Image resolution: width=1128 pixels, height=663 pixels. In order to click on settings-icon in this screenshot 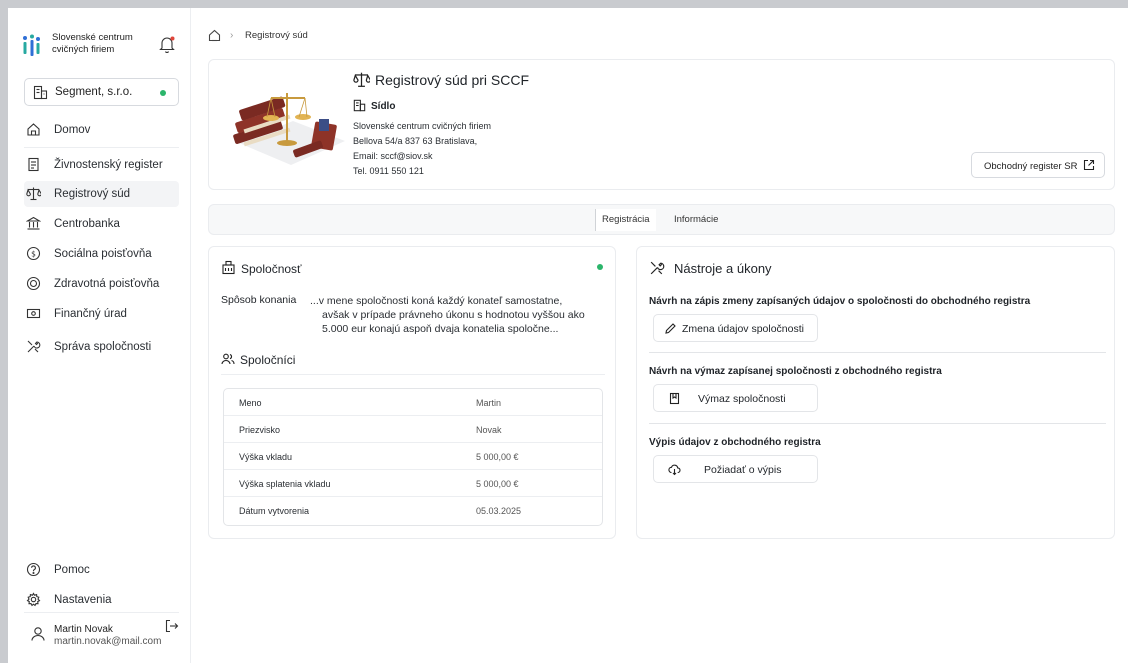, I will do `click(33, 599)`.